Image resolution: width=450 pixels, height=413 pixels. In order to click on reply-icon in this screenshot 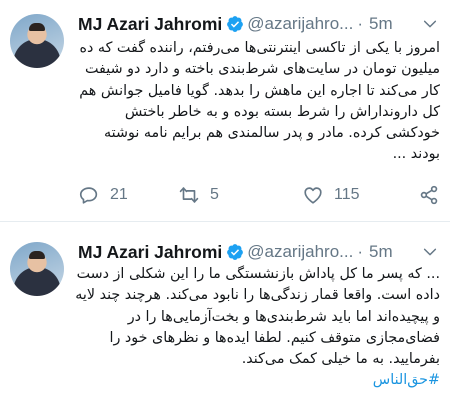, I will do `click(88, 195)`.